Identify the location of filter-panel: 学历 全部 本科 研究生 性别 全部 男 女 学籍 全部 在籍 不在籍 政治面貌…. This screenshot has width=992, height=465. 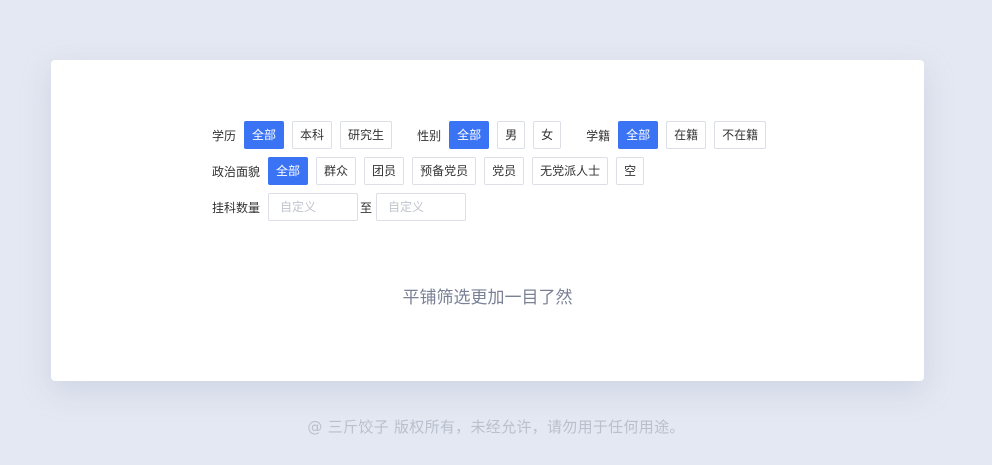
(493, 175).